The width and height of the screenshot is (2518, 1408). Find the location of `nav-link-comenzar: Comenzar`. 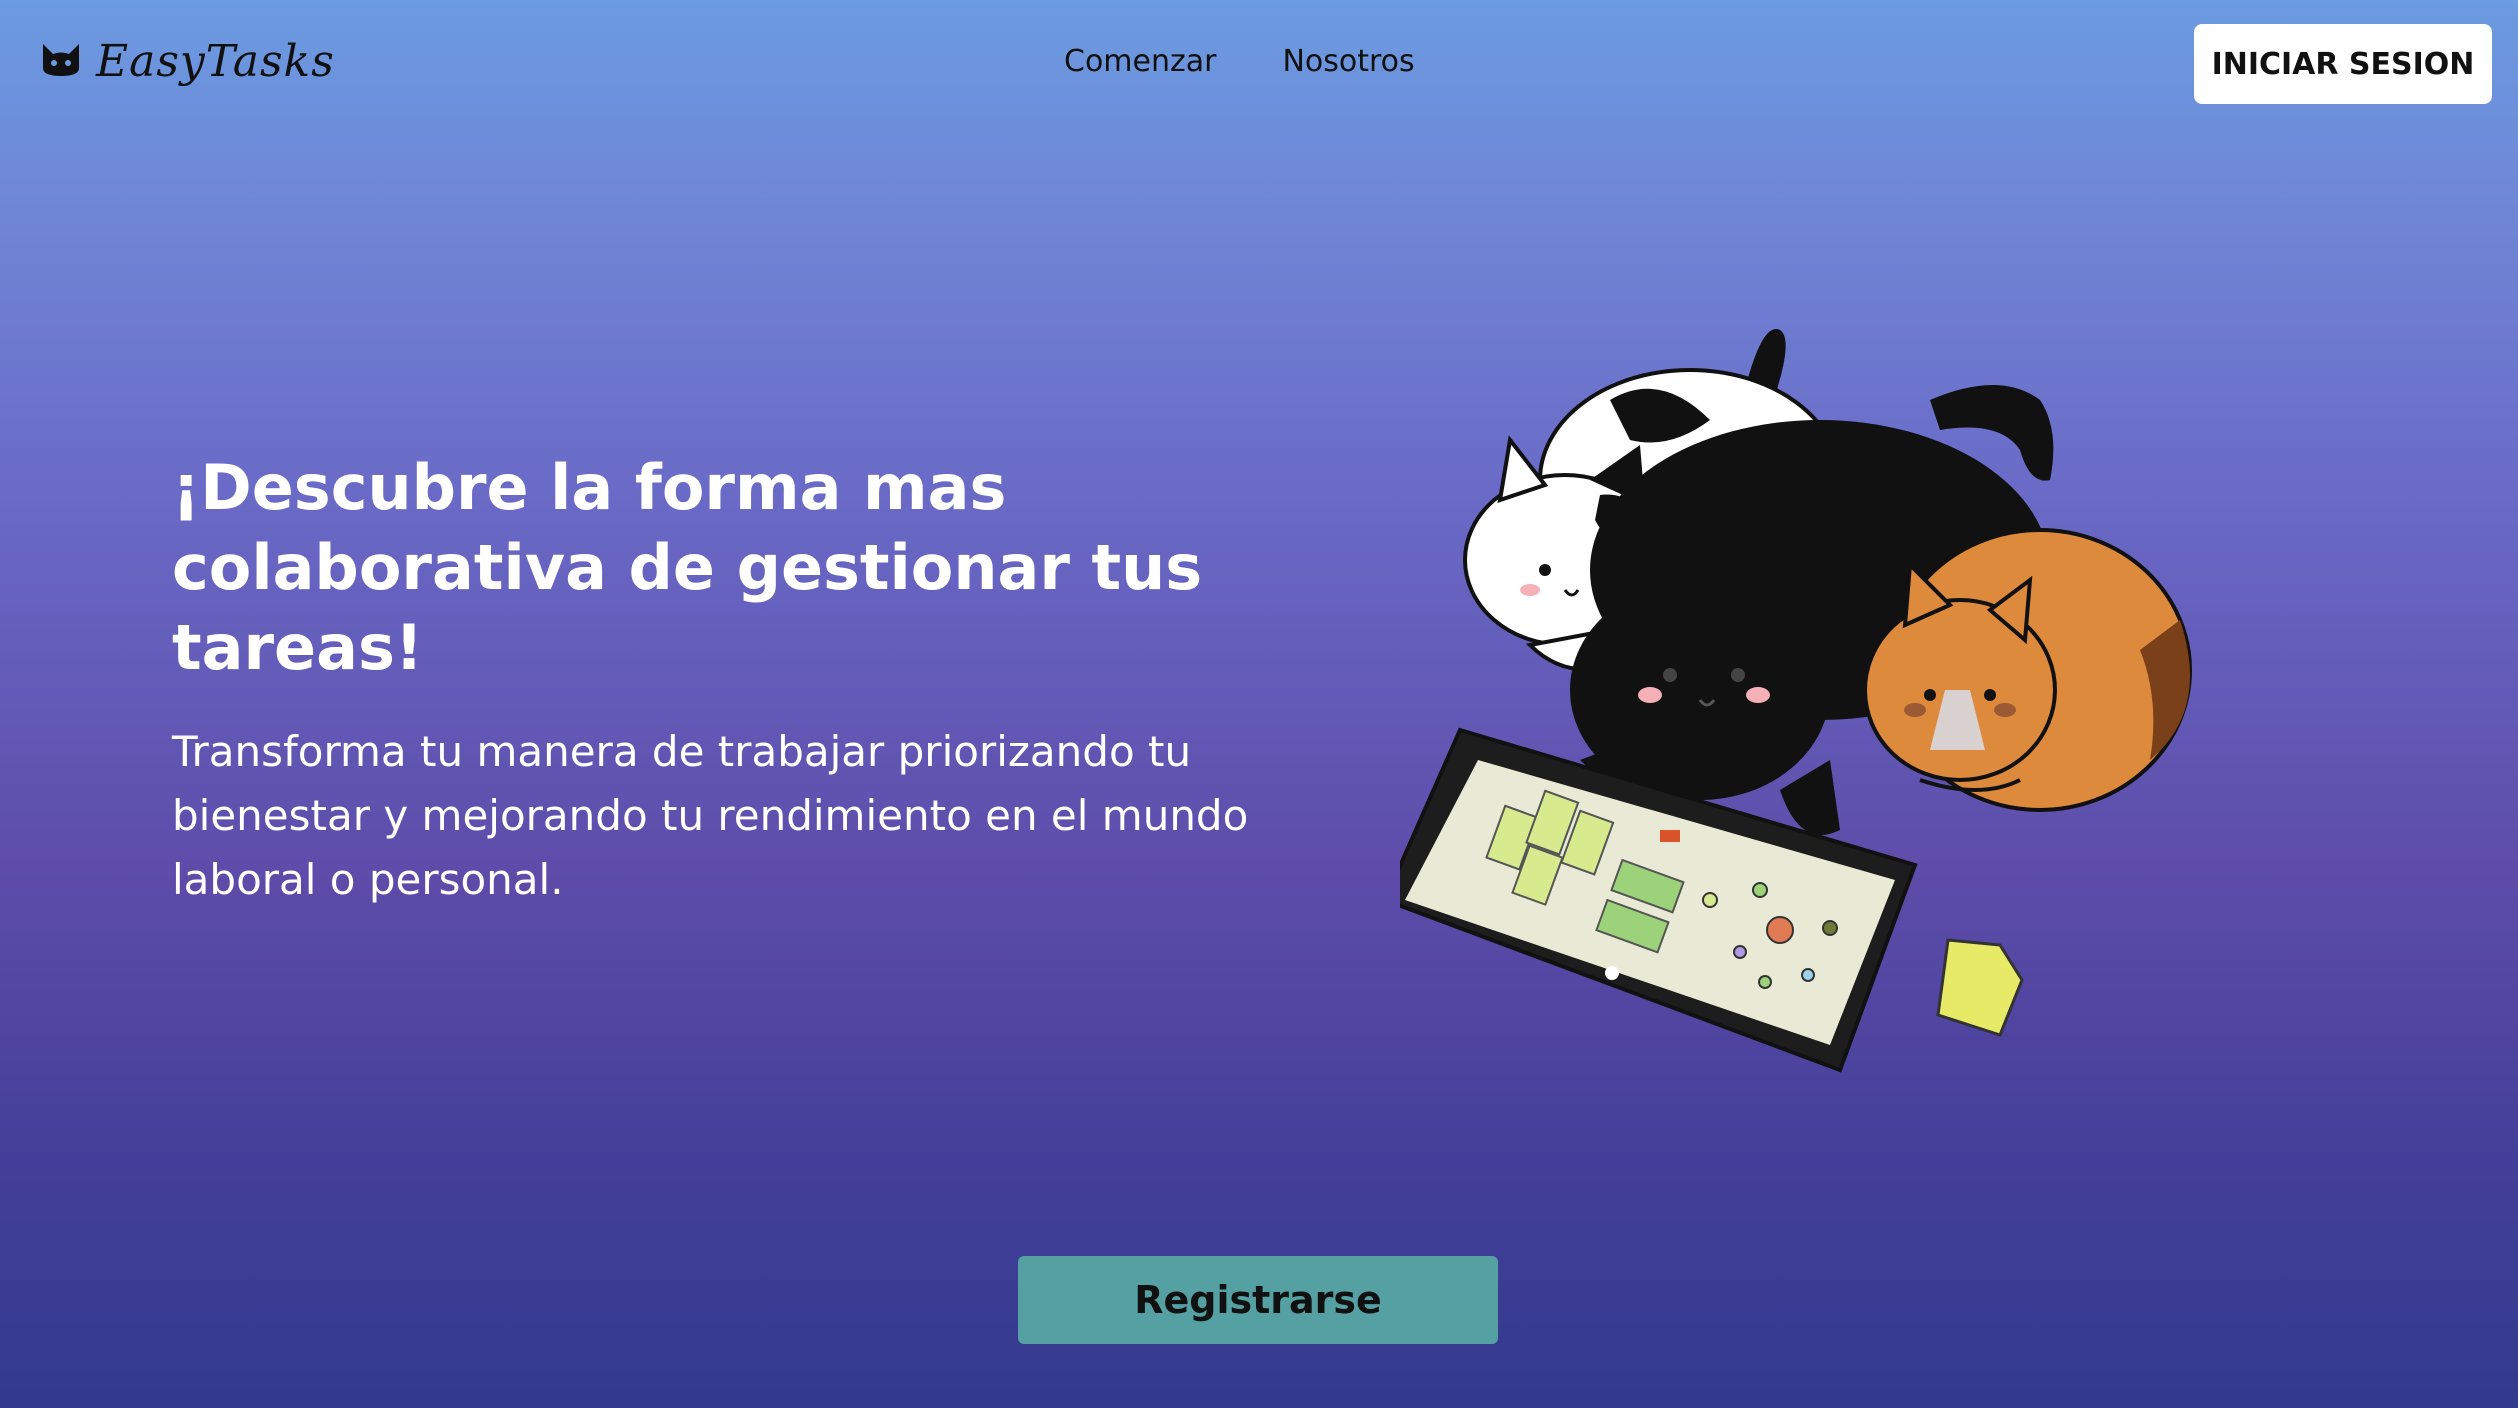

nav-link-comenzar: Comenzar is located at coordinates (1140, 61).